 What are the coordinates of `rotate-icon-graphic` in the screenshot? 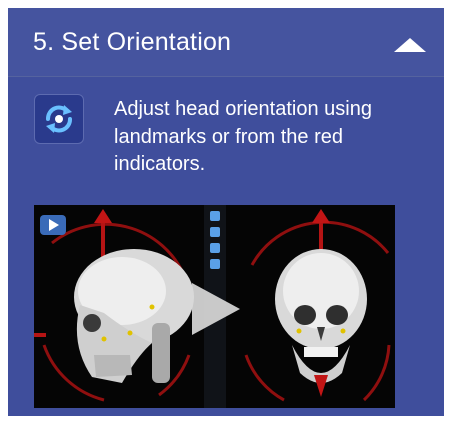 It's located at (59, 119).